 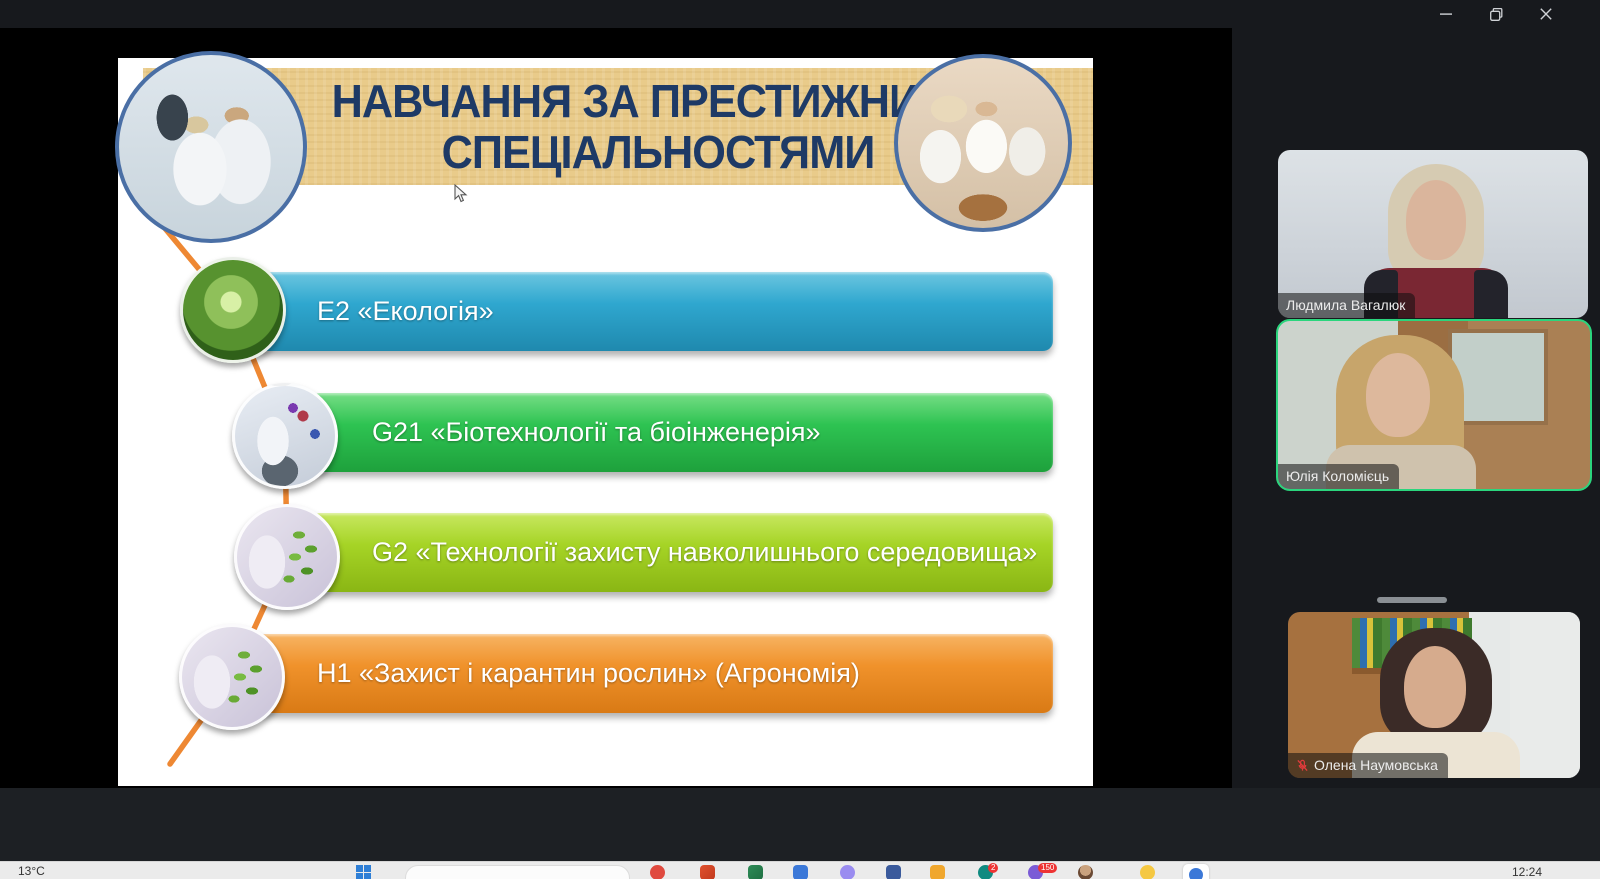 I want to click on notification-badge: 2, so click(x=993, y=868).